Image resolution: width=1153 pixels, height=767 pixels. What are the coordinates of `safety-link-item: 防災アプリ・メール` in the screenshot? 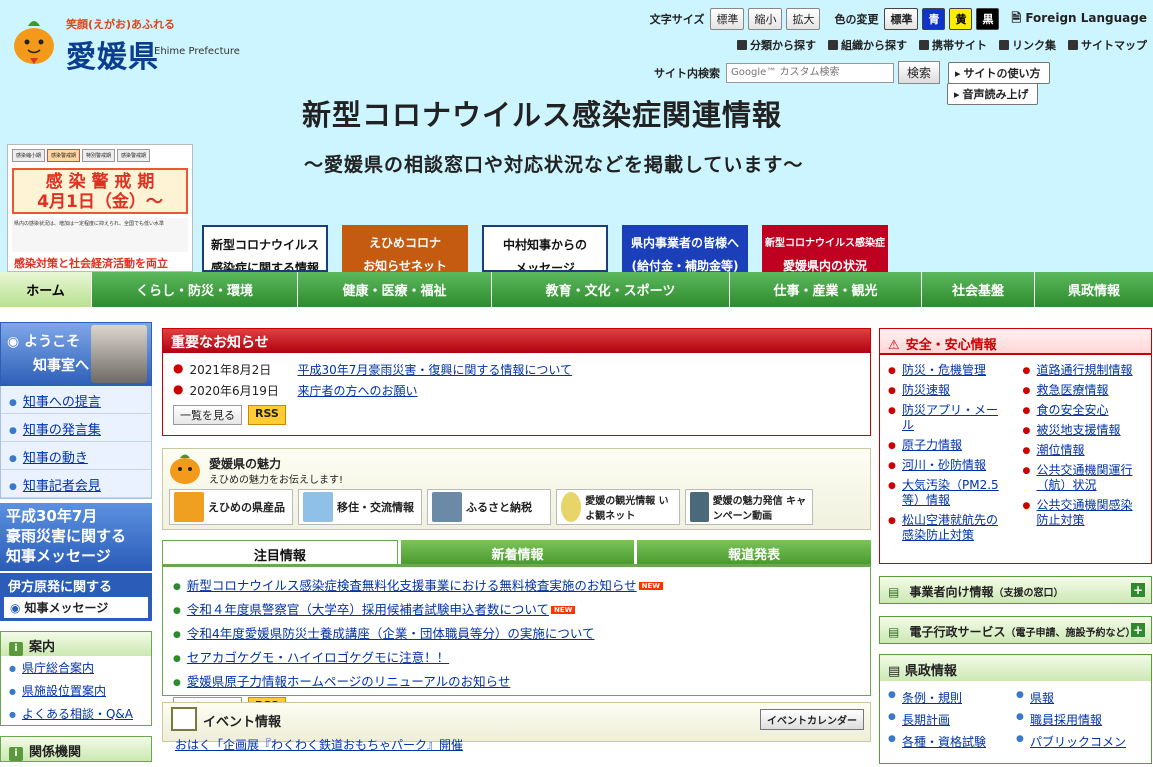 It's located at (948, 418).